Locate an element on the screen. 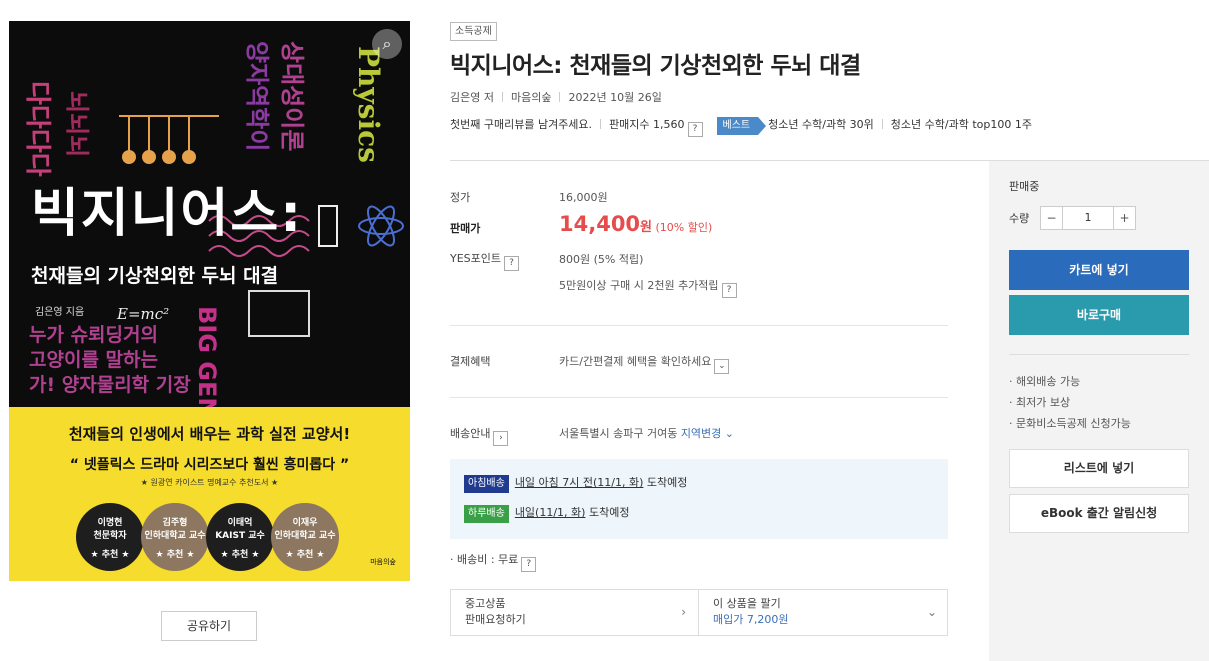 This screenshot has height=661, width=1209. day-delivery-badge: 하루배송 is located at coordinates (486, 514).